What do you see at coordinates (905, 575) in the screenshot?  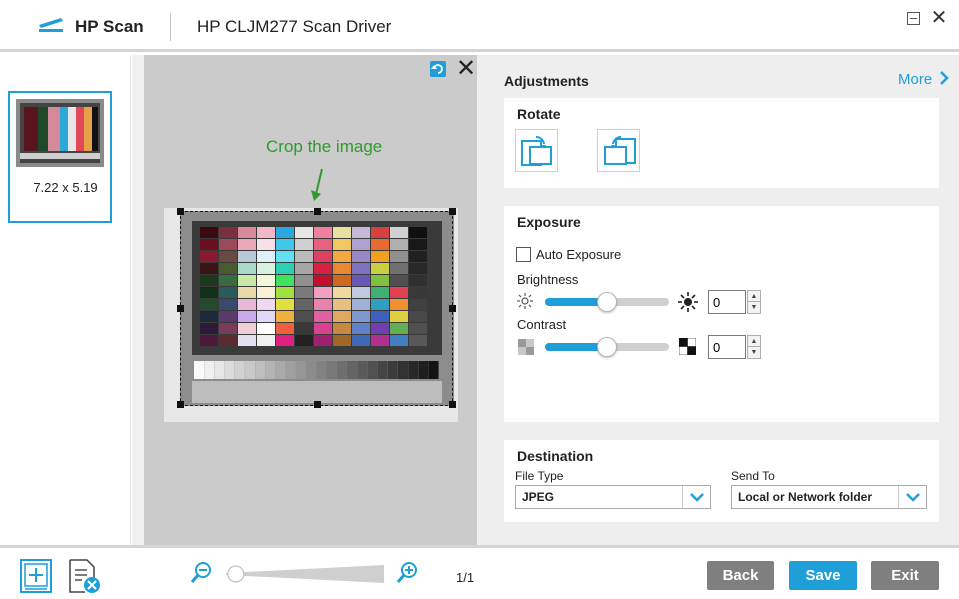 I see `exit-button: Exit` at bounding box center [905, 575].